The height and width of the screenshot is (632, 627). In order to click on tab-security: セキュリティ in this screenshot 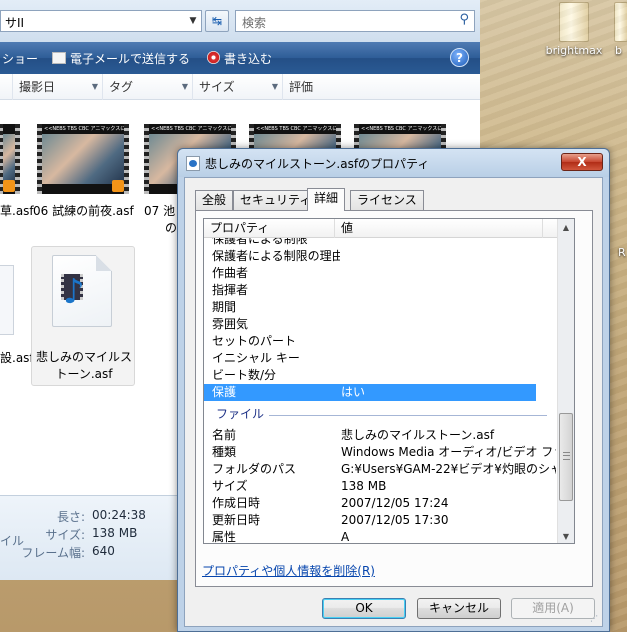, I will do `click(276, 200)`.